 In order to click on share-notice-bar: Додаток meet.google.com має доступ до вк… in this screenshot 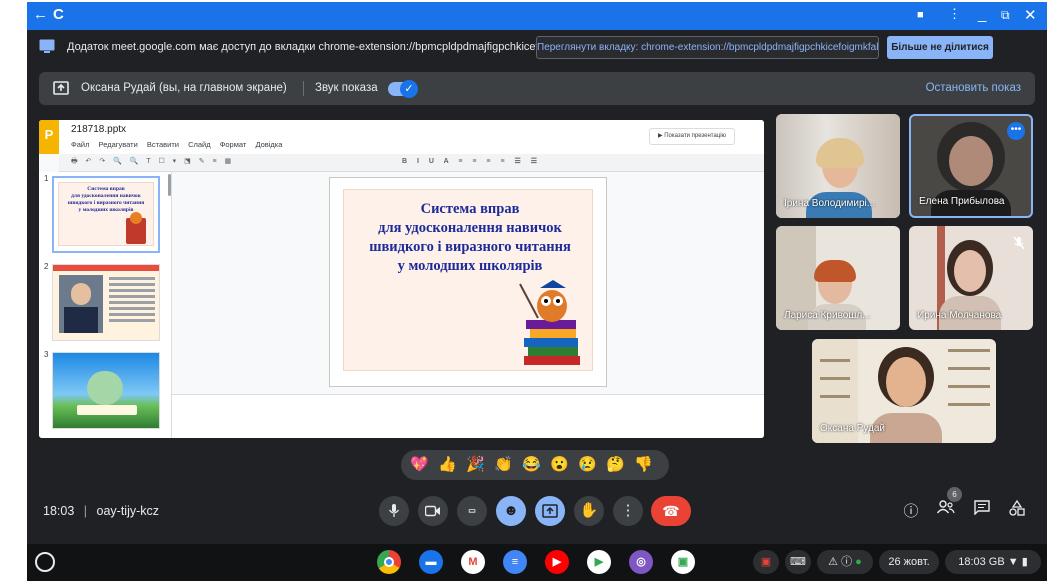, I will do `click(537, 47)`.